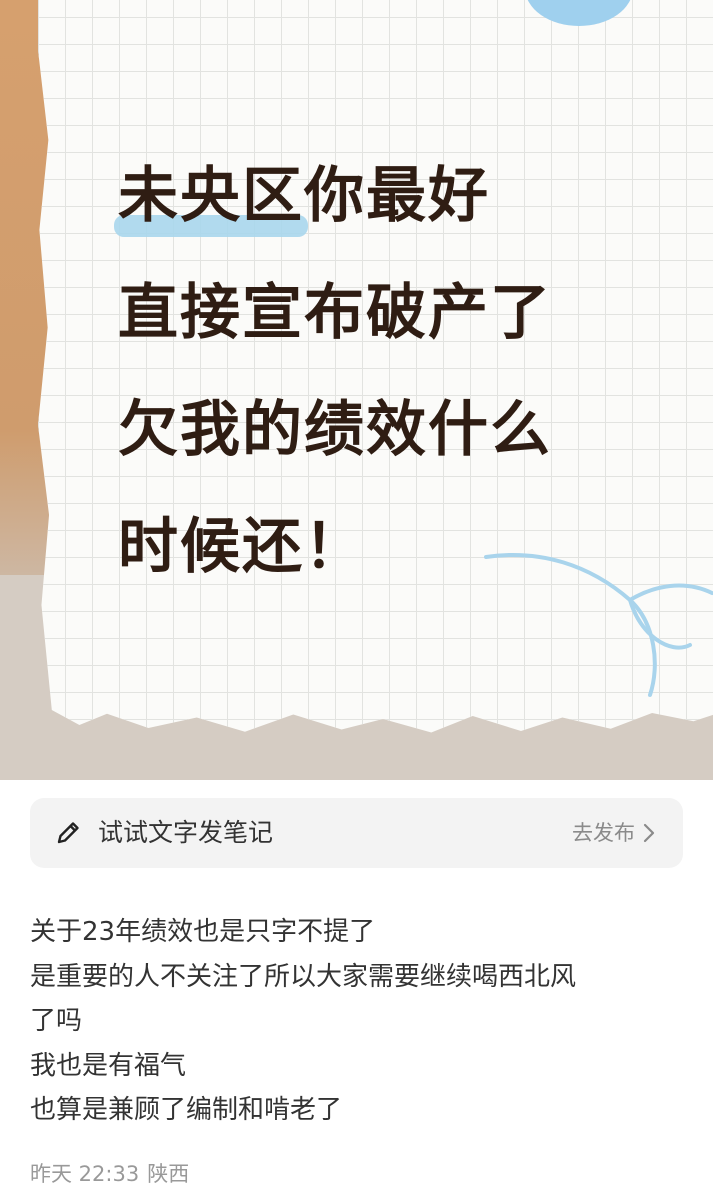 The width and height of the screenshot is (713, 1200). What do you see at coordinates (335, 430) in the screenshot?
I see `headline-line-3: 欠我的绩效什么` at bounding box center [335, 430].